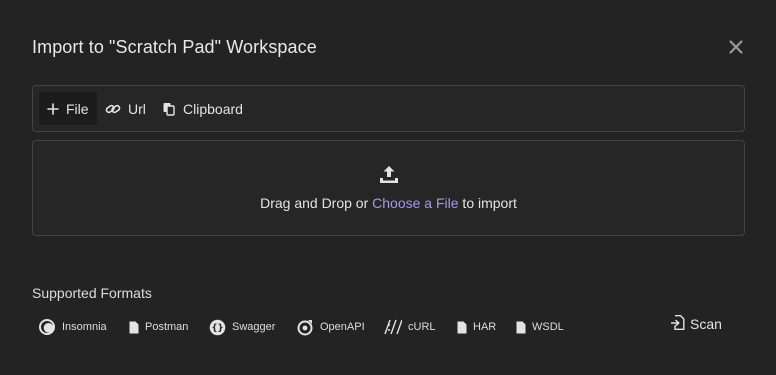 This screenshot has height=375, width=776. I want to click on format-label: Swagger, so click(254, 327).